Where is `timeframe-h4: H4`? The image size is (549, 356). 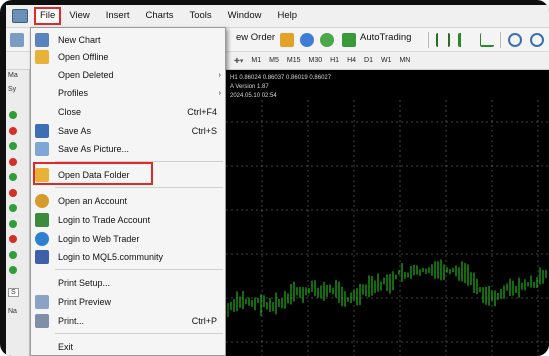
timeframe-h4: H4 is located at coordinates (351, 60).